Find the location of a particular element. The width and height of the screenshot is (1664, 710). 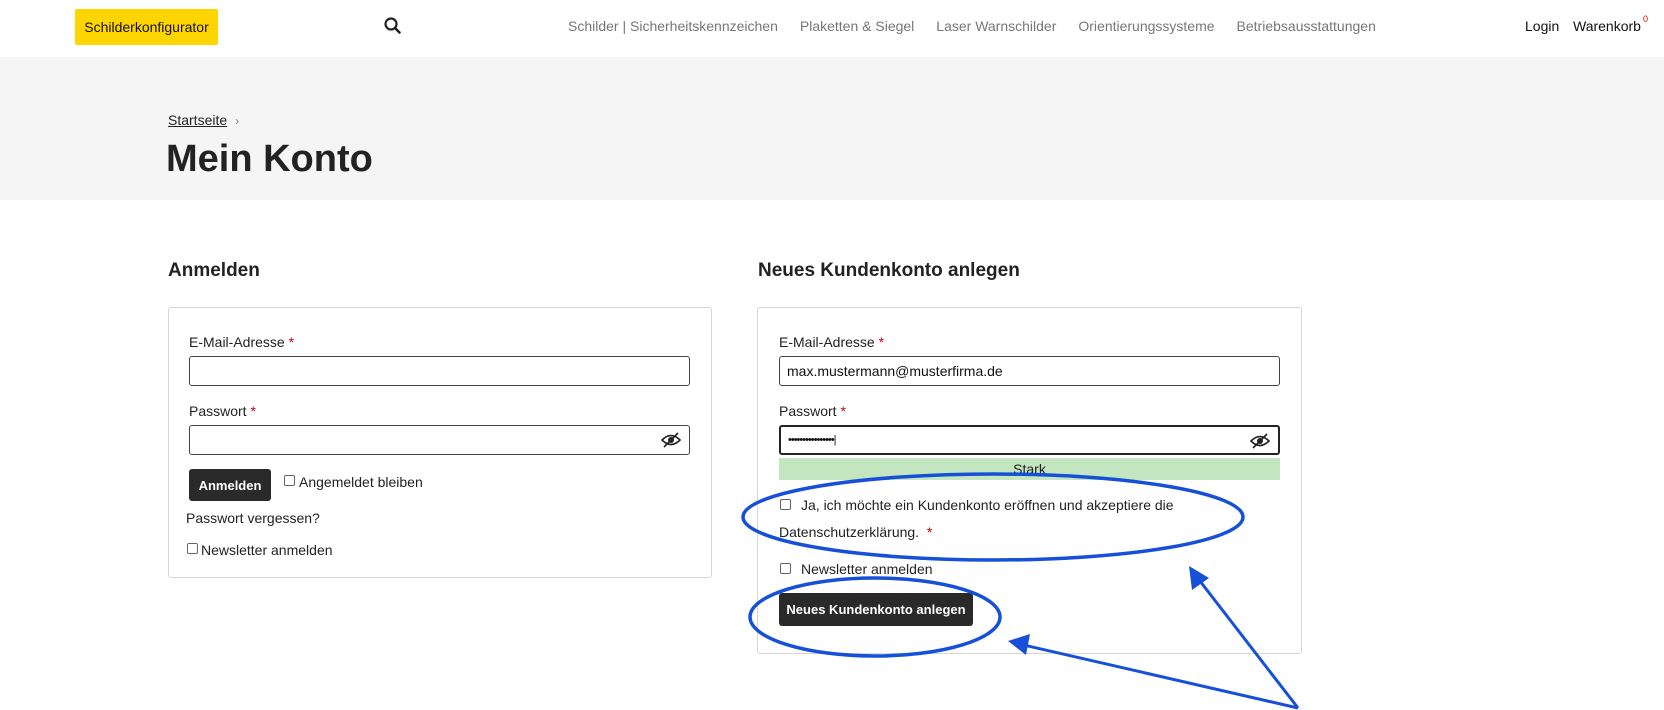

nav-item-laser-warnschilder: Laser Warnschilder is located at coordinates (996, 26).